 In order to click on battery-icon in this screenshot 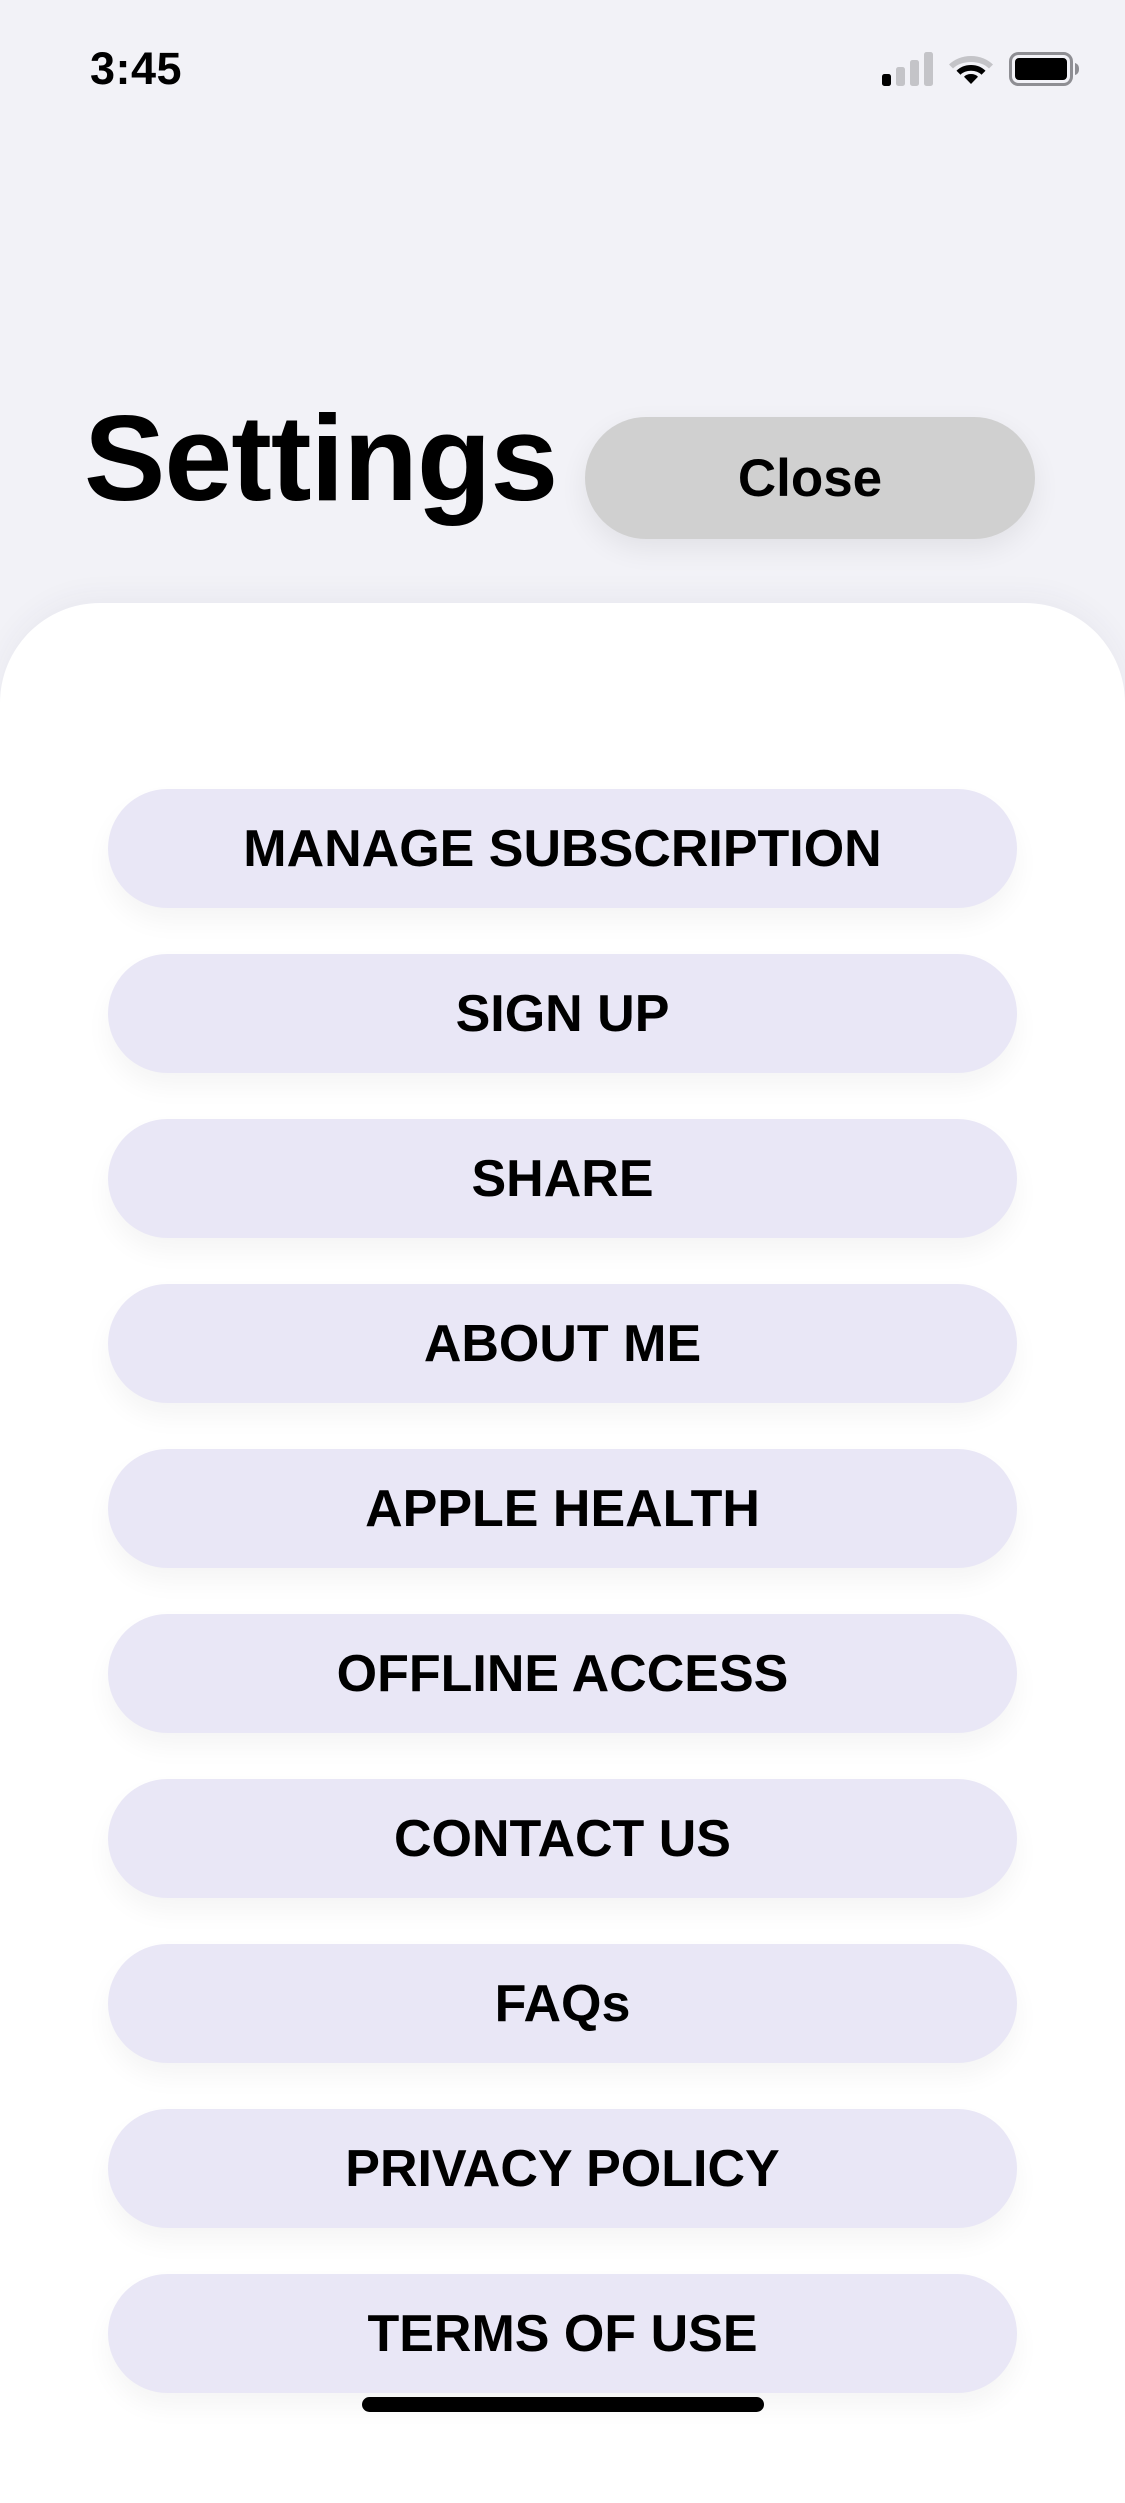, I will do `click(1044, 69)`.